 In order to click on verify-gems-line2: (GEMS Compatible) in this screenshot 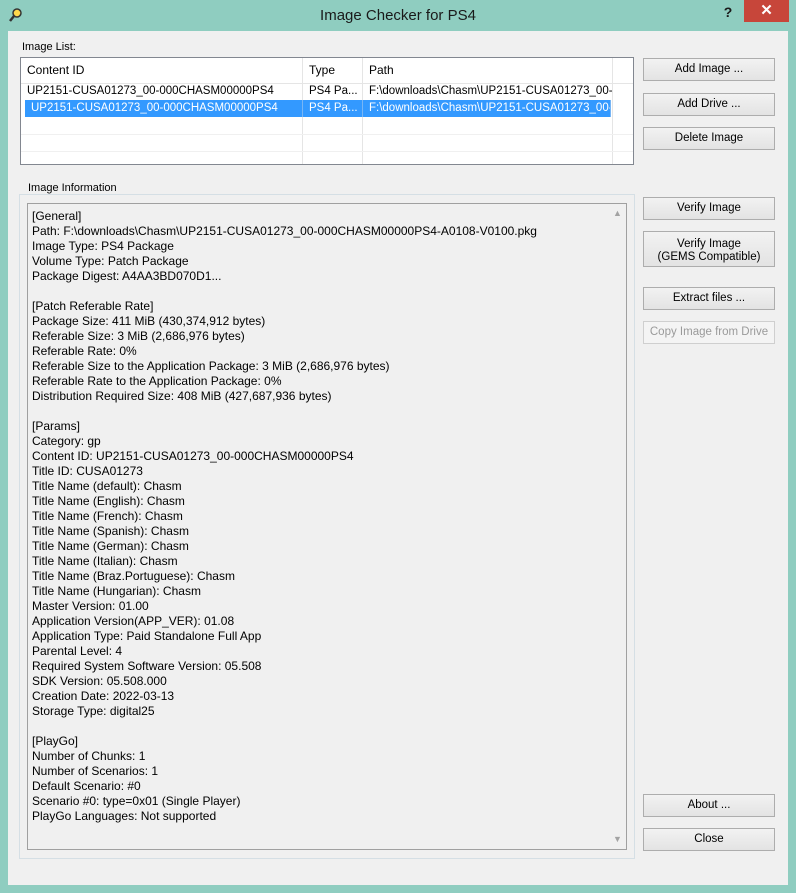, I will do `click(709, 257)`.